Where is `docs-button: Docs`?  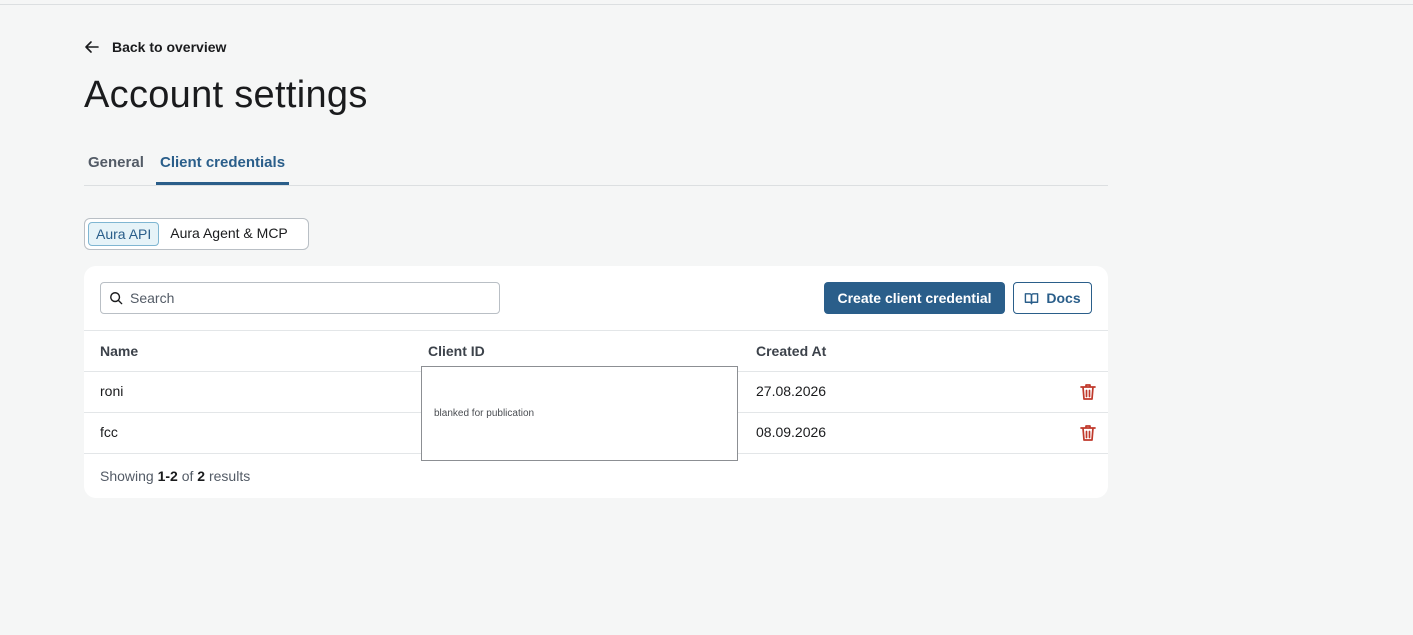
docs-button: Docs is located at coordinates (1052, 298).